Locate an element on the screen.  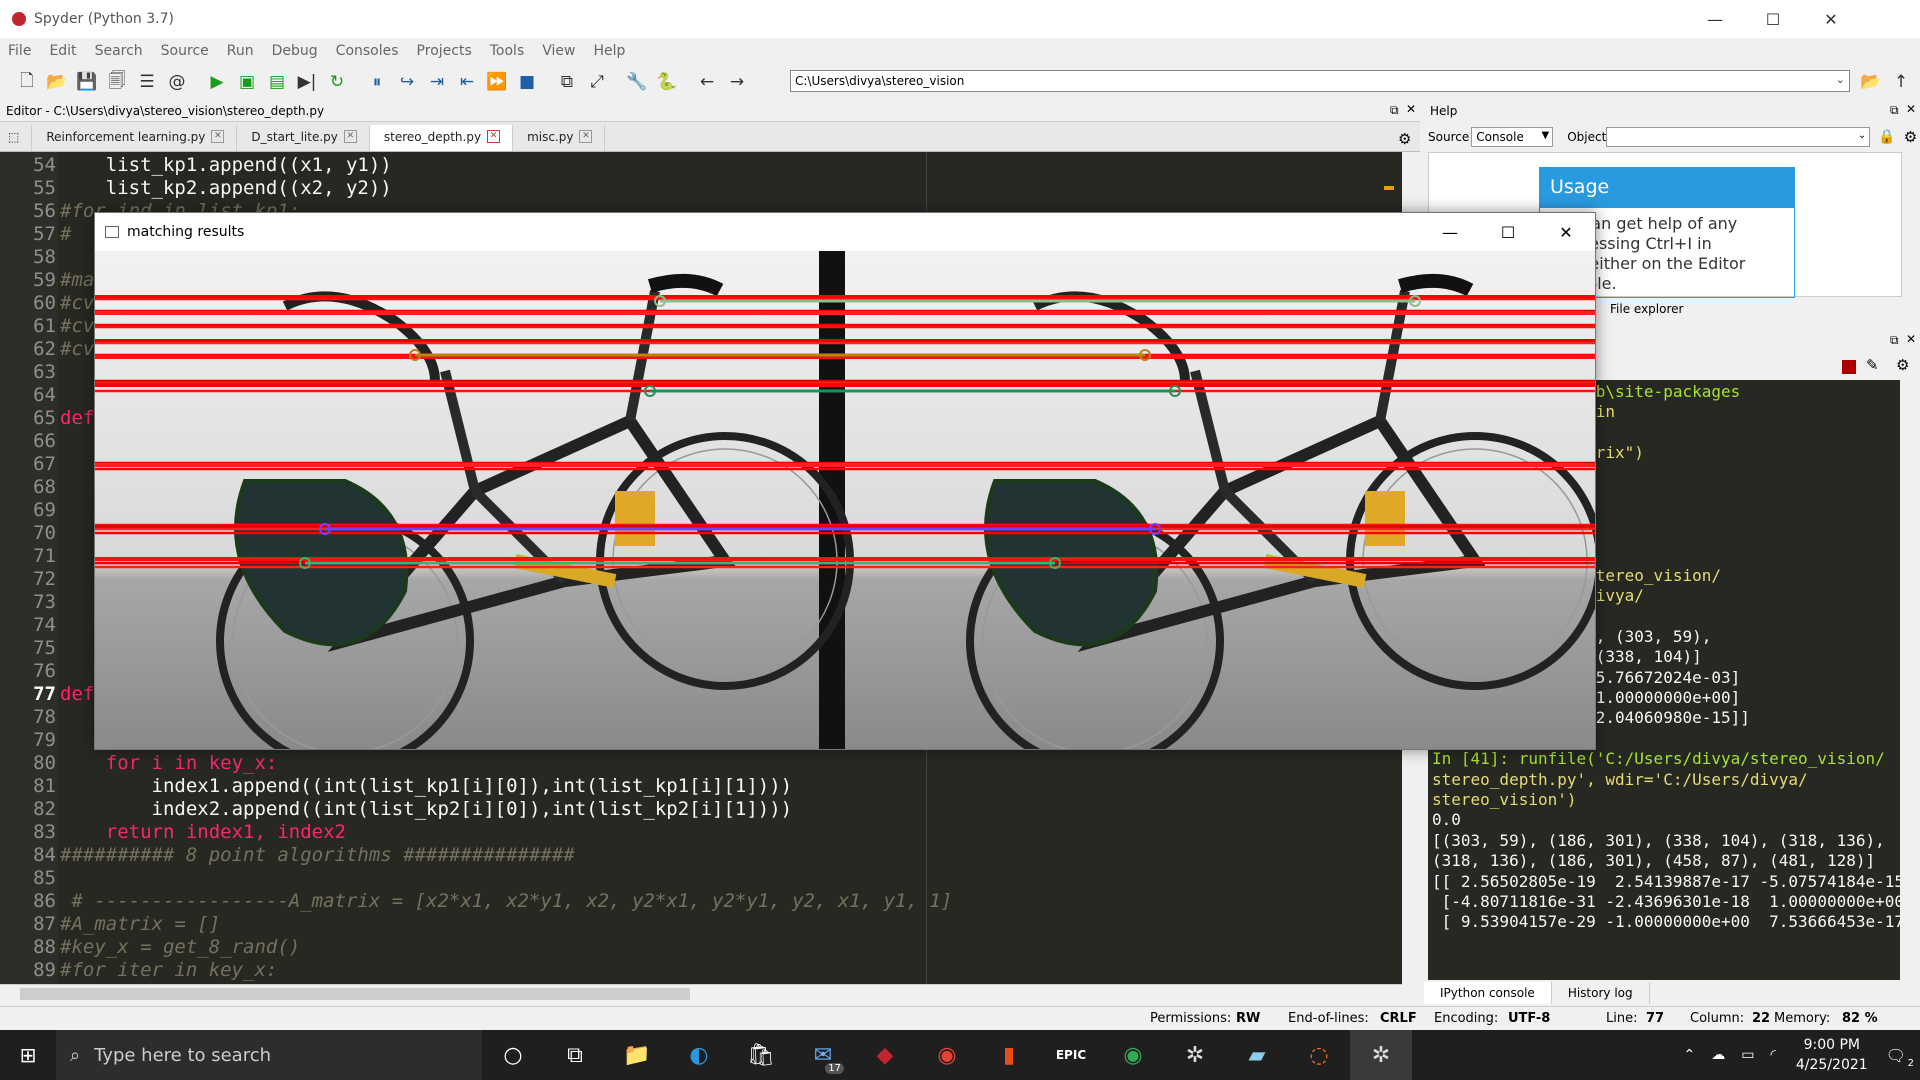
working-directory-input: C:\Users\divya\stereo_vision ⌄ is located at coordinates (1320, 81).